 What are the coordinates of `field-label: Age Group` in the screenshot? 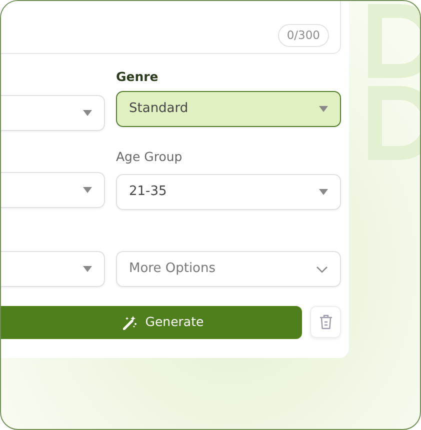 It's located at (150, 157).